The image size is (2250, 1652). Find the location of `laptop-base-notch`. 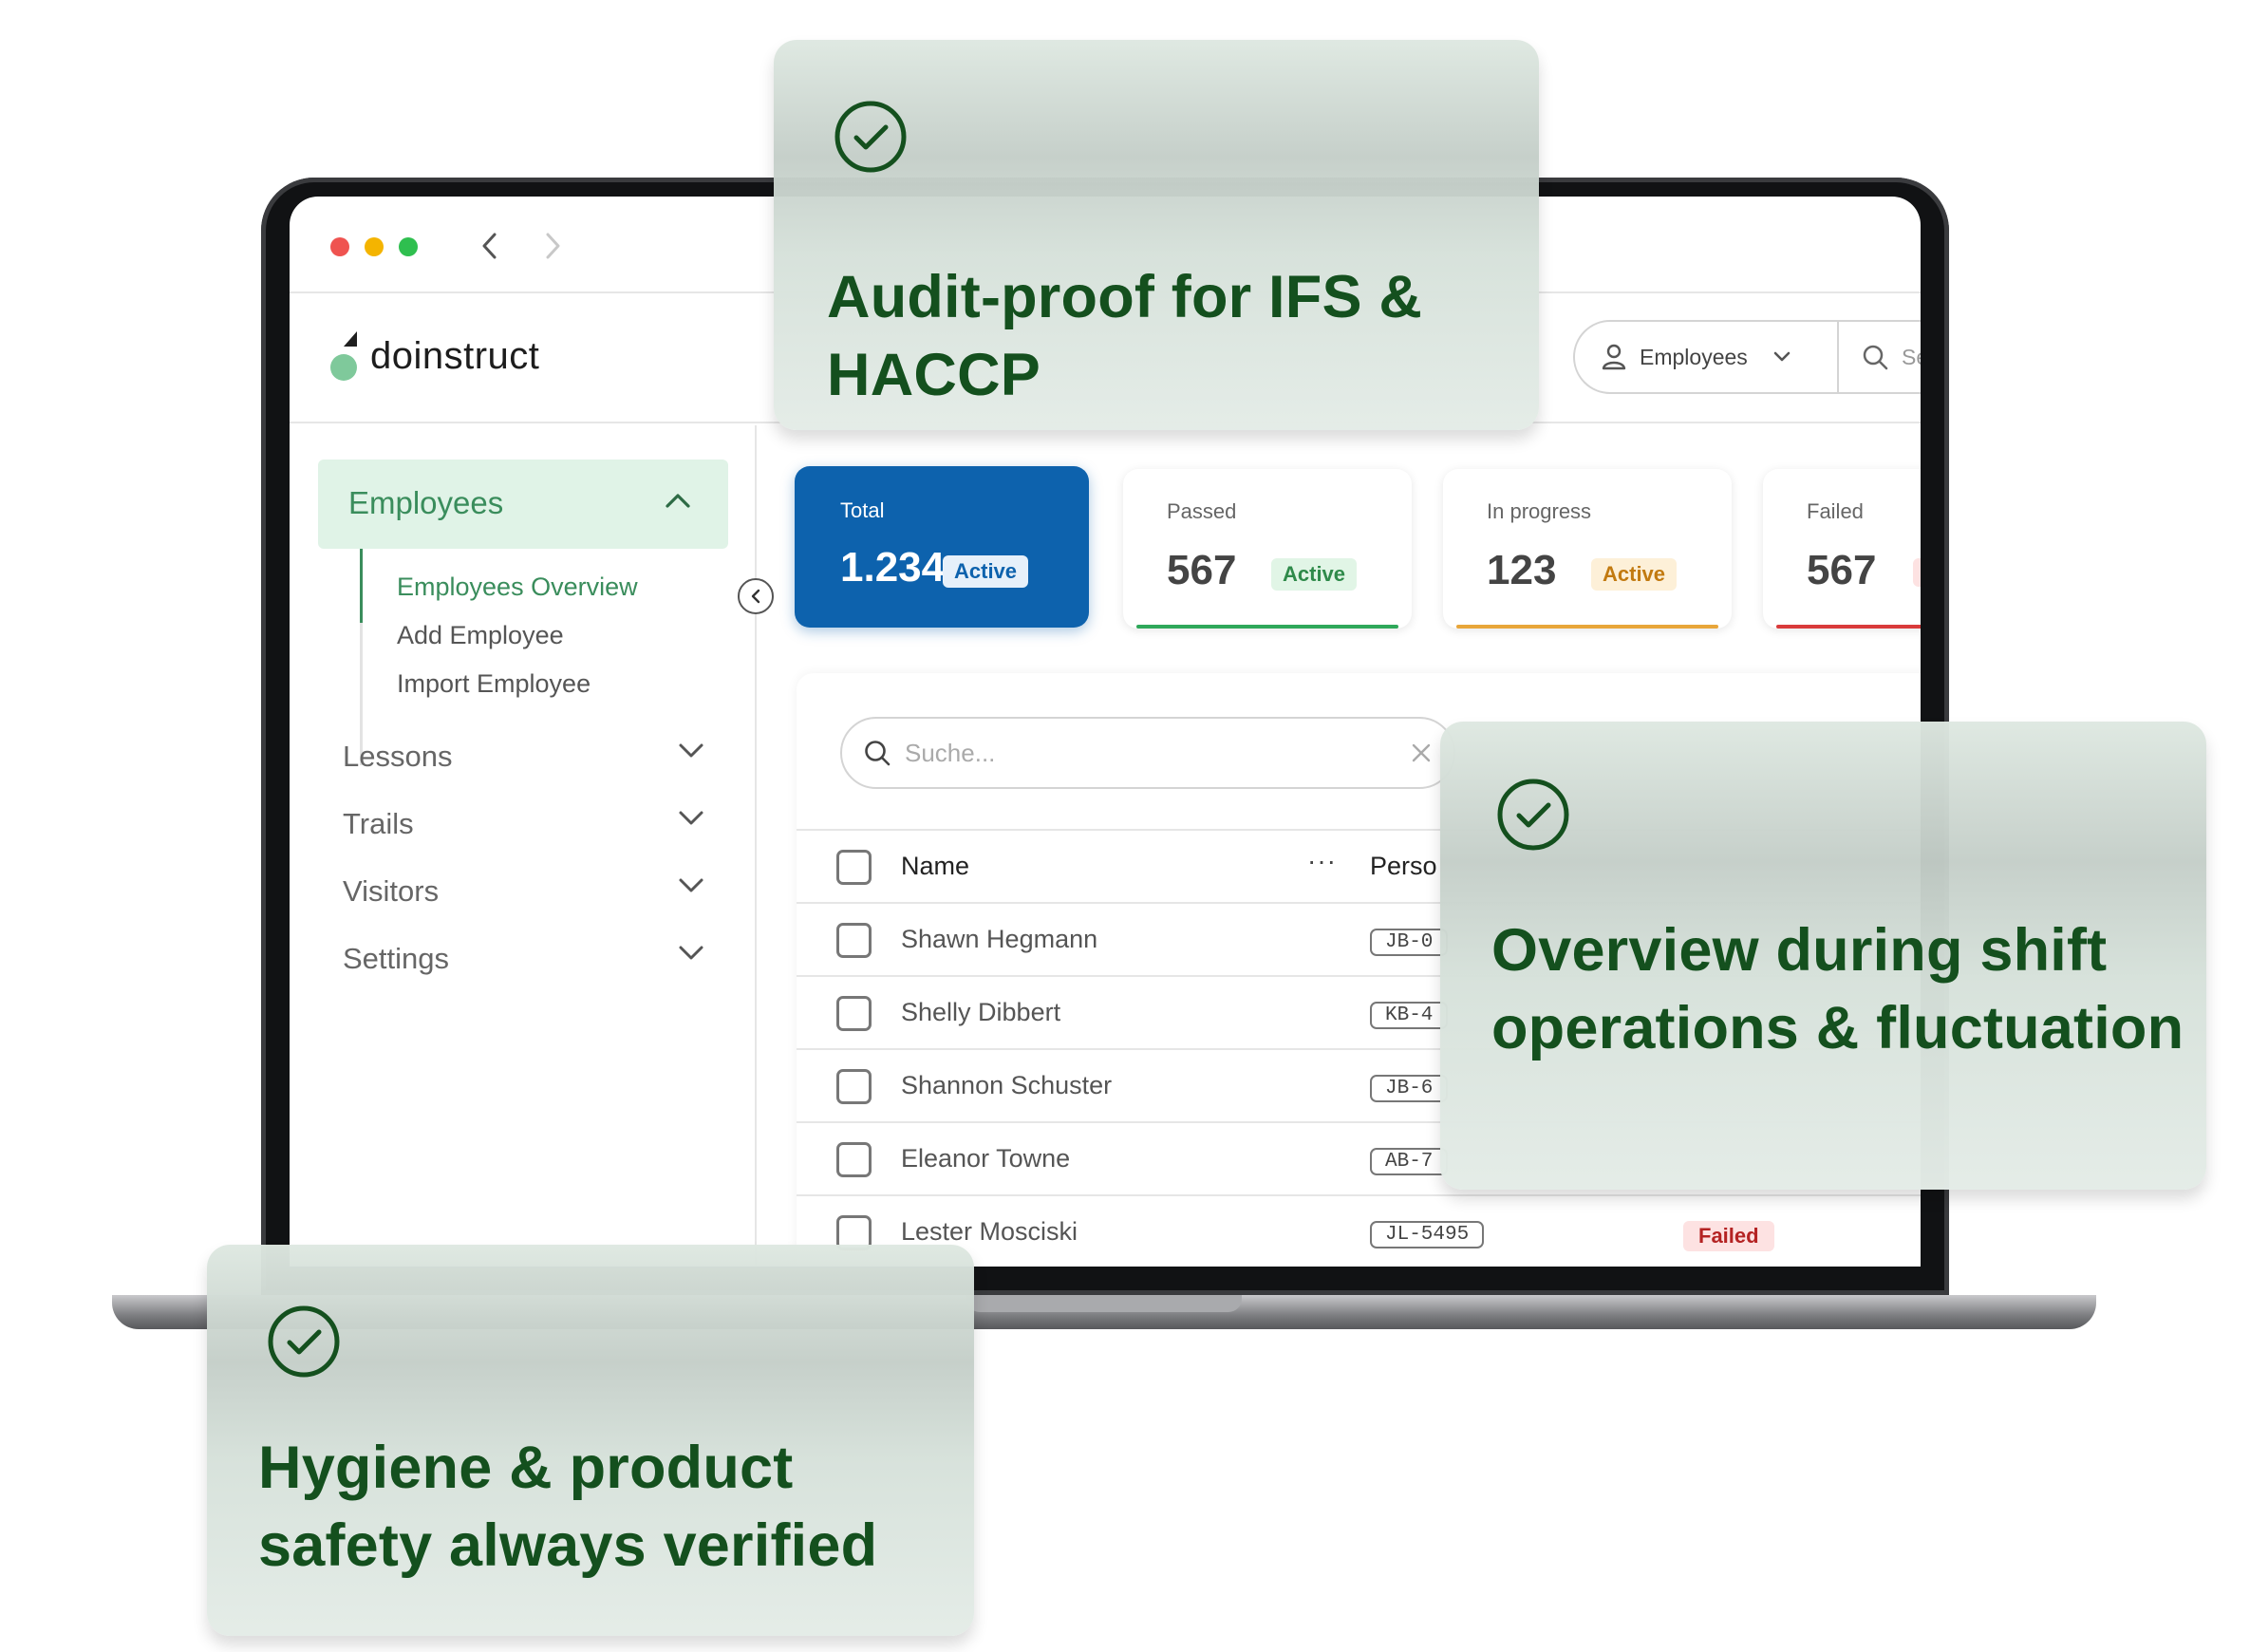

laptop-base-notch is located at coordinates (1104, 1303).